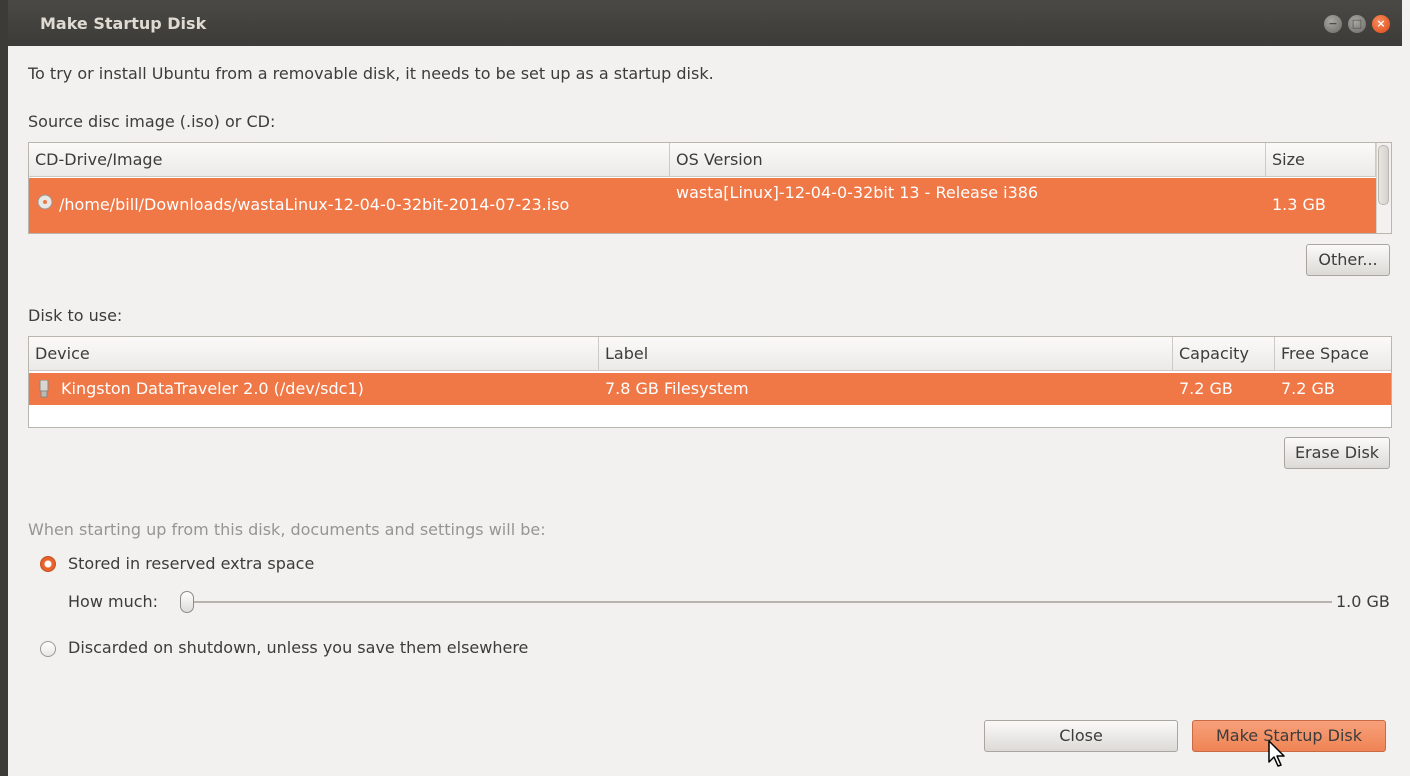 The width and height of the screenshot is (1410, 776). What do you see at coordinates (75, 315) in the screenshot?
I see `disk-label: Disk to use:` at bounding box center [75, 315].